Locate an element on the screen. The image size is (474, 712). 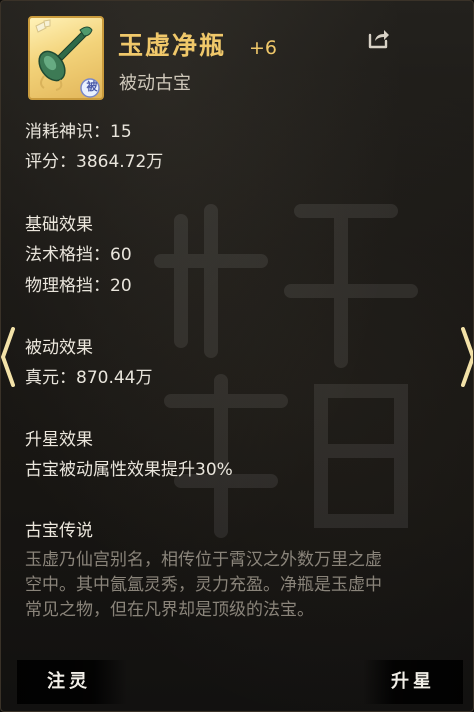
star-effects-heading: 升星效果 is located at coordinates (59, 440).